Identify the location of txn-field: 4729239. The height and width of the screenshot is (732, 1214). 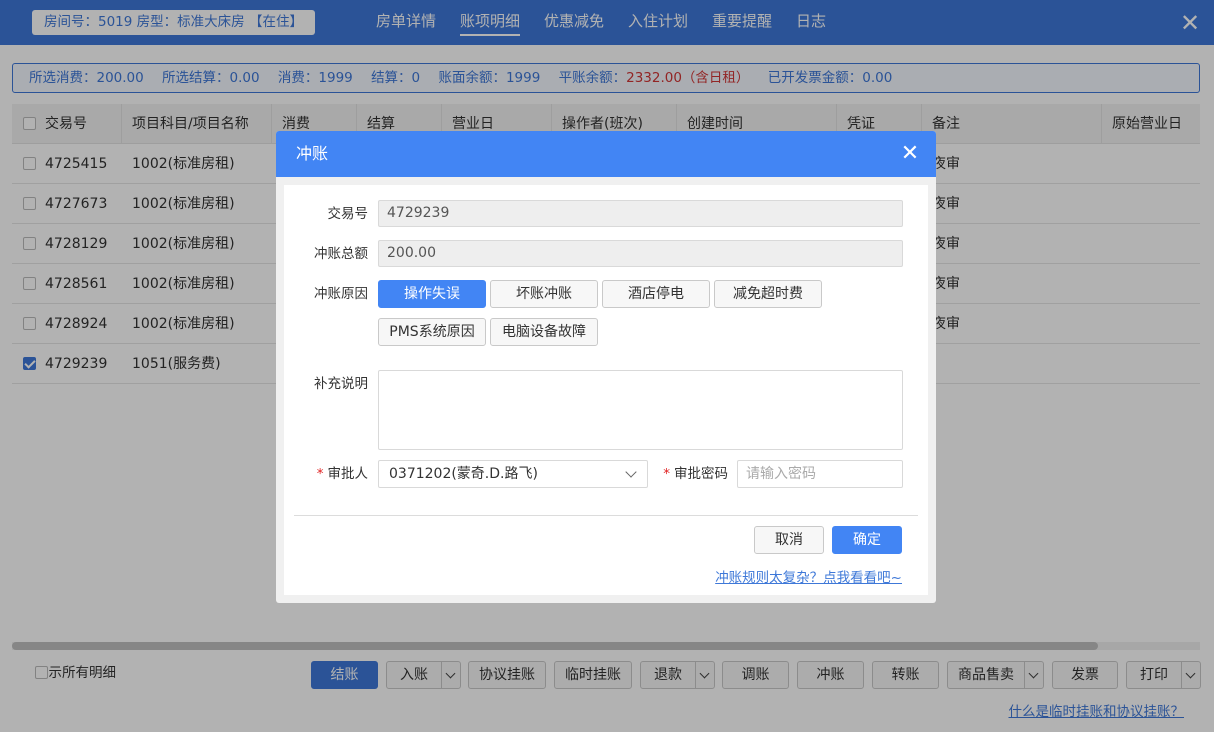
(640, 213).